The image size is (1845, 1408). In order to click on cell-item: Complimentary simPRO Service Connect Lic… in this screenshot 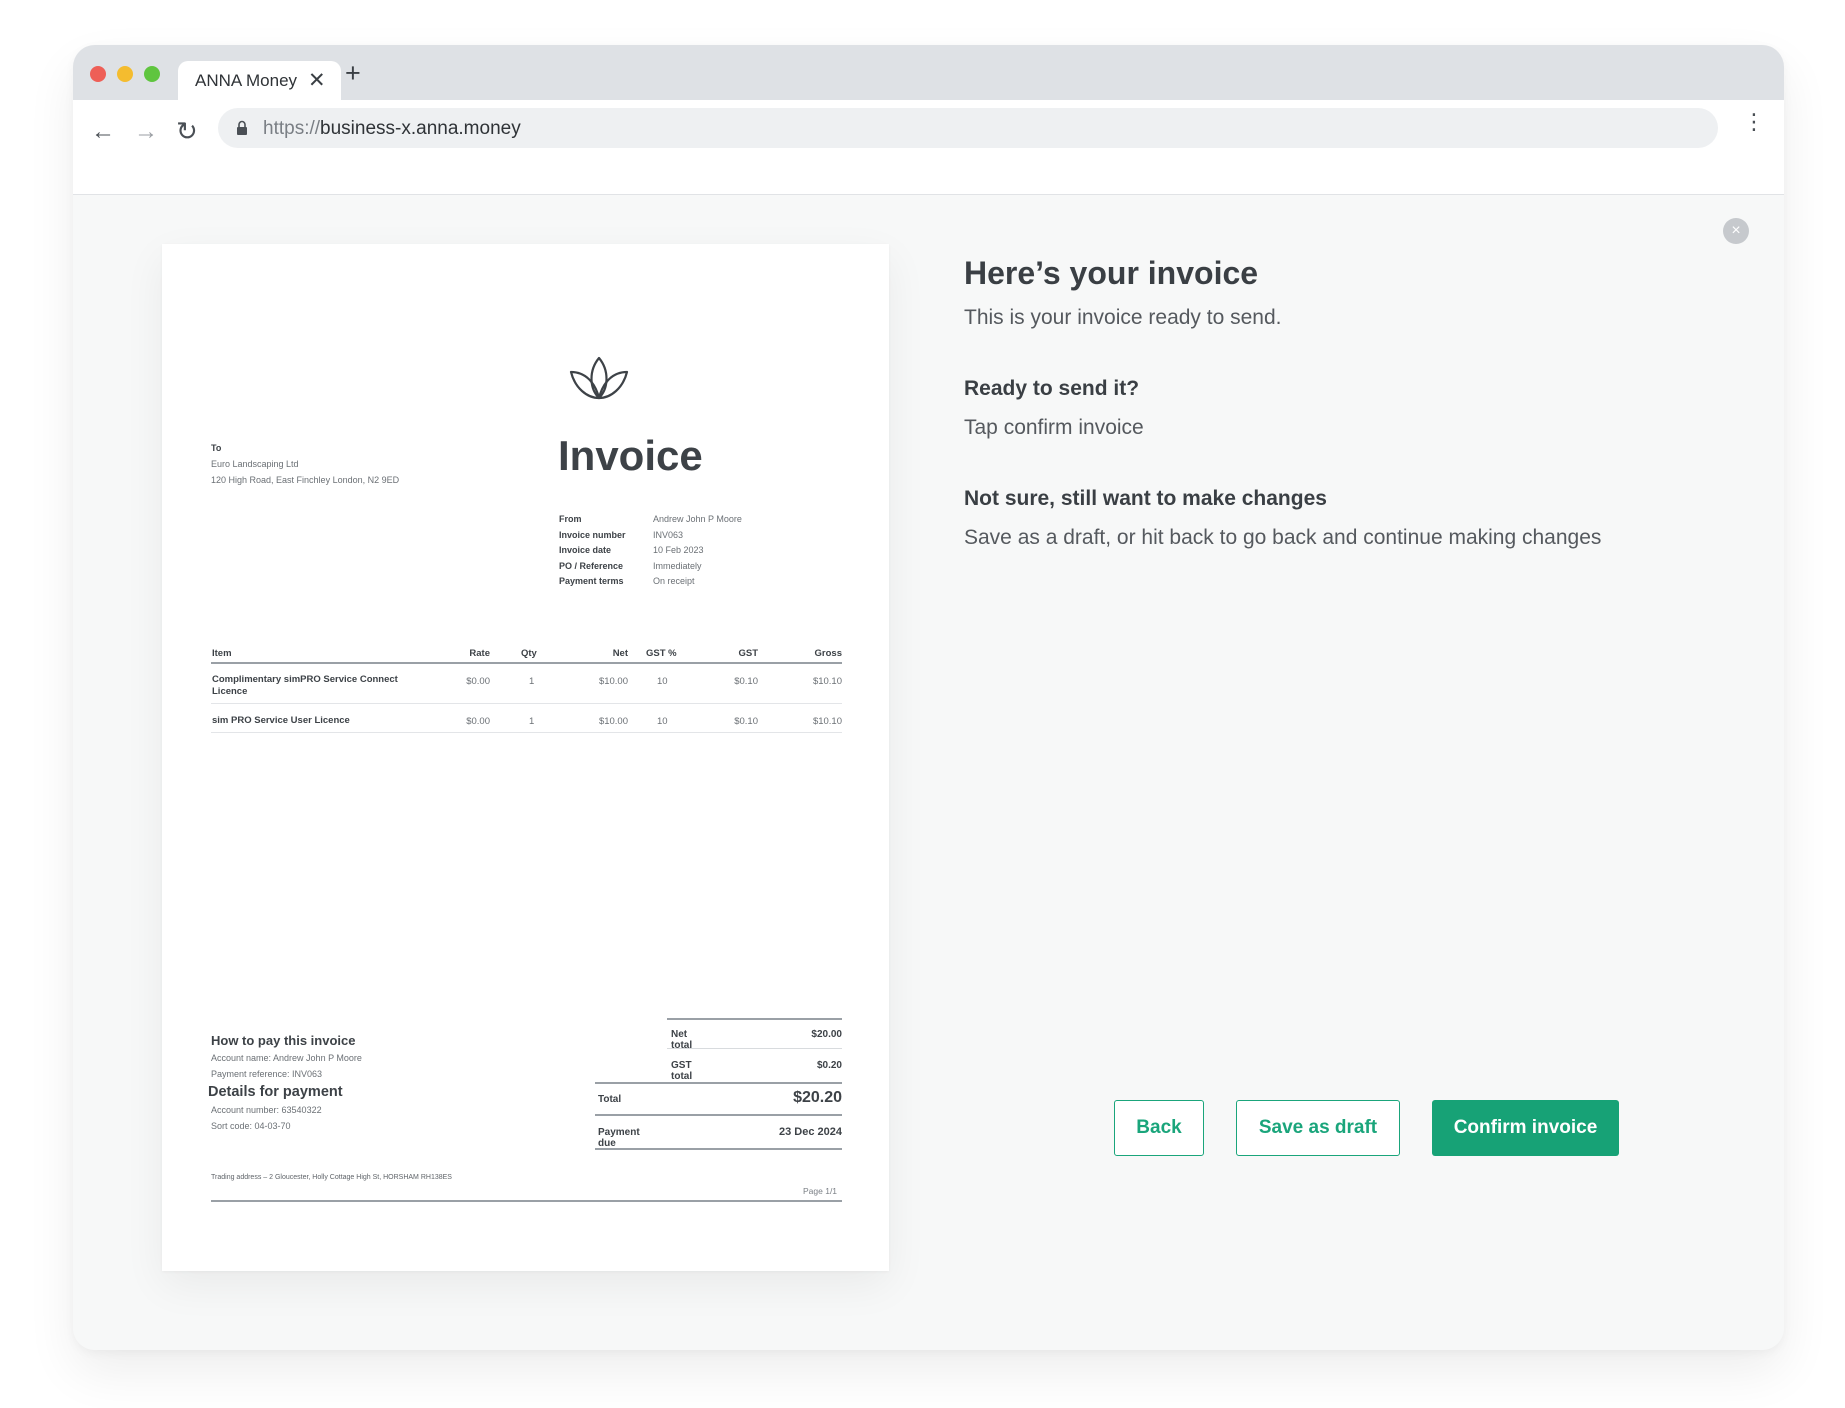, I will do `click(305, 685)`.